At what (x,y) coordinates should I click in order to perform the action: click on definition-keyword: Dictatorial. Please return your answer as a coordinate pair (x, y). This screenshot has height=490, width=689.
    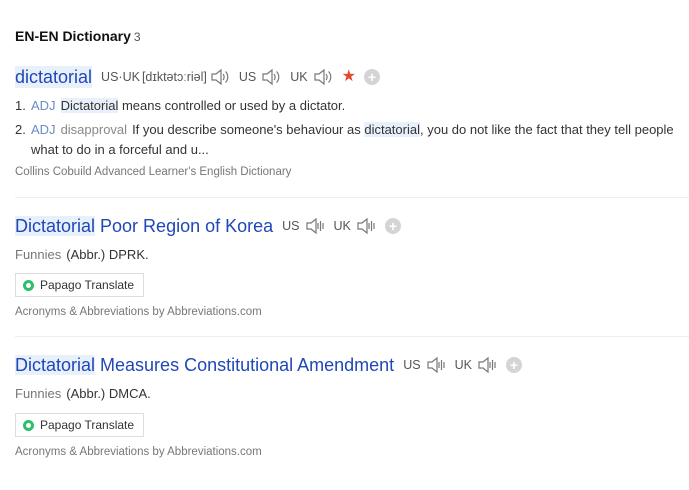
    Looking at the image, I should click on (89, 105).